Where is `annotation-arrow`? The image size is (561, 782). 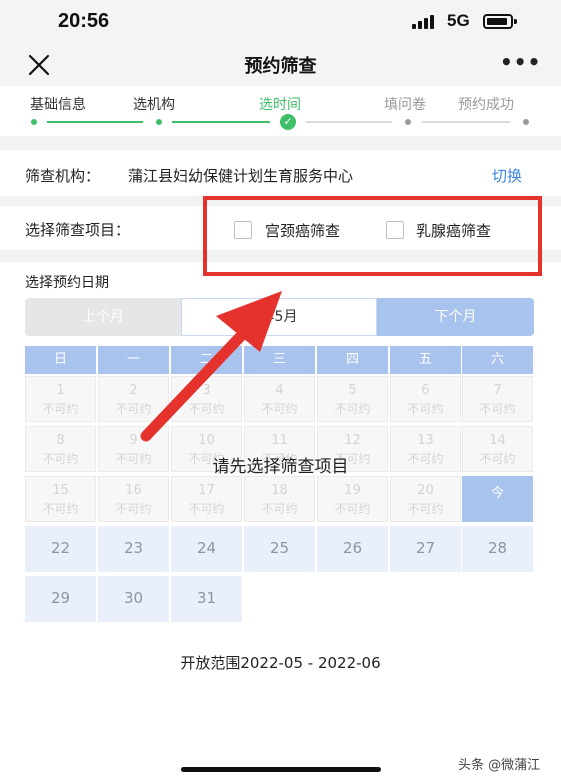
annotation-arrow is located at coordinates (211, 366).